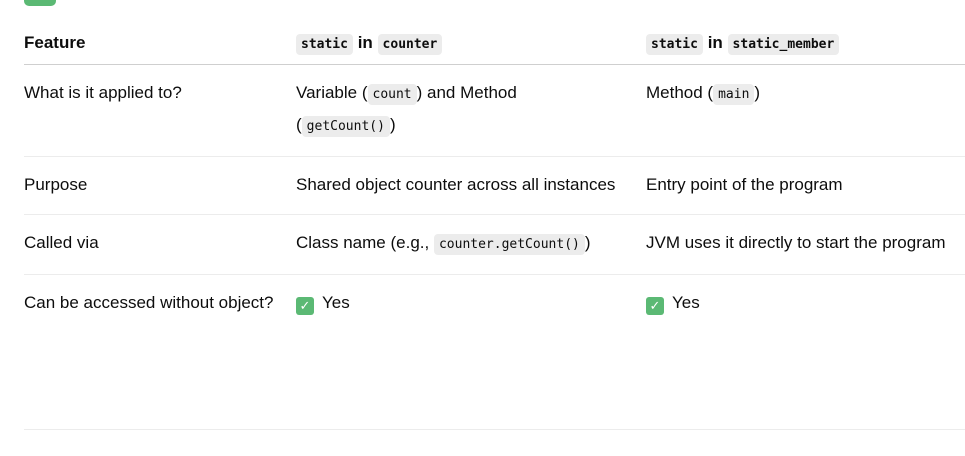 This screenshot has width=965, height=456. I want to click on check-mark-icon, so click(40, 3).